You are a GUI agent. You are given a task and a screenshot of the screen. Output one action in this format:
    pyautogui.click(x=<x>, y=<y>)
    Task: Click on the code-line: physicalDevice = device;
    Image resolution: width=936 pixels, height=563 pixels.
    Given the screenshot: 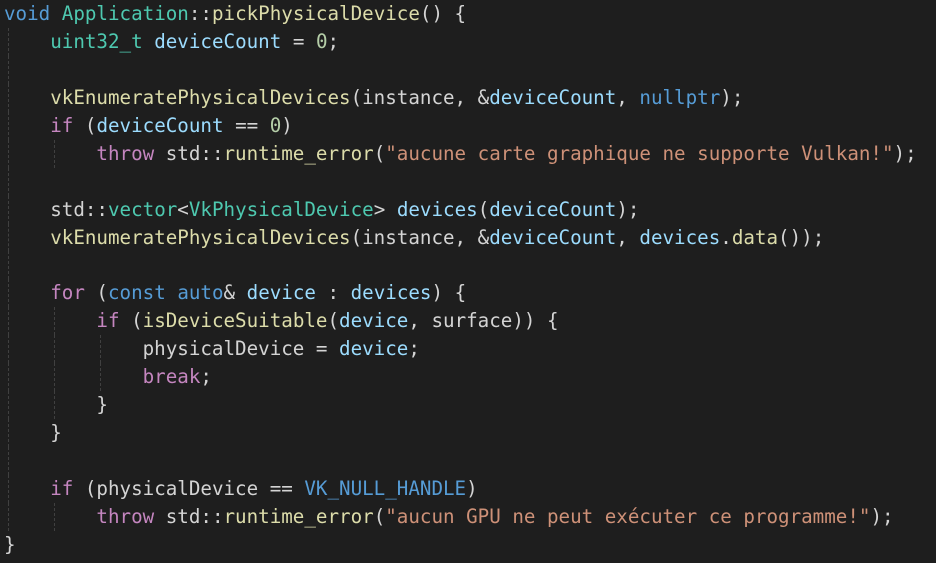 What is the action you would take?
    pyautogui.click(x=468, y=349)
    